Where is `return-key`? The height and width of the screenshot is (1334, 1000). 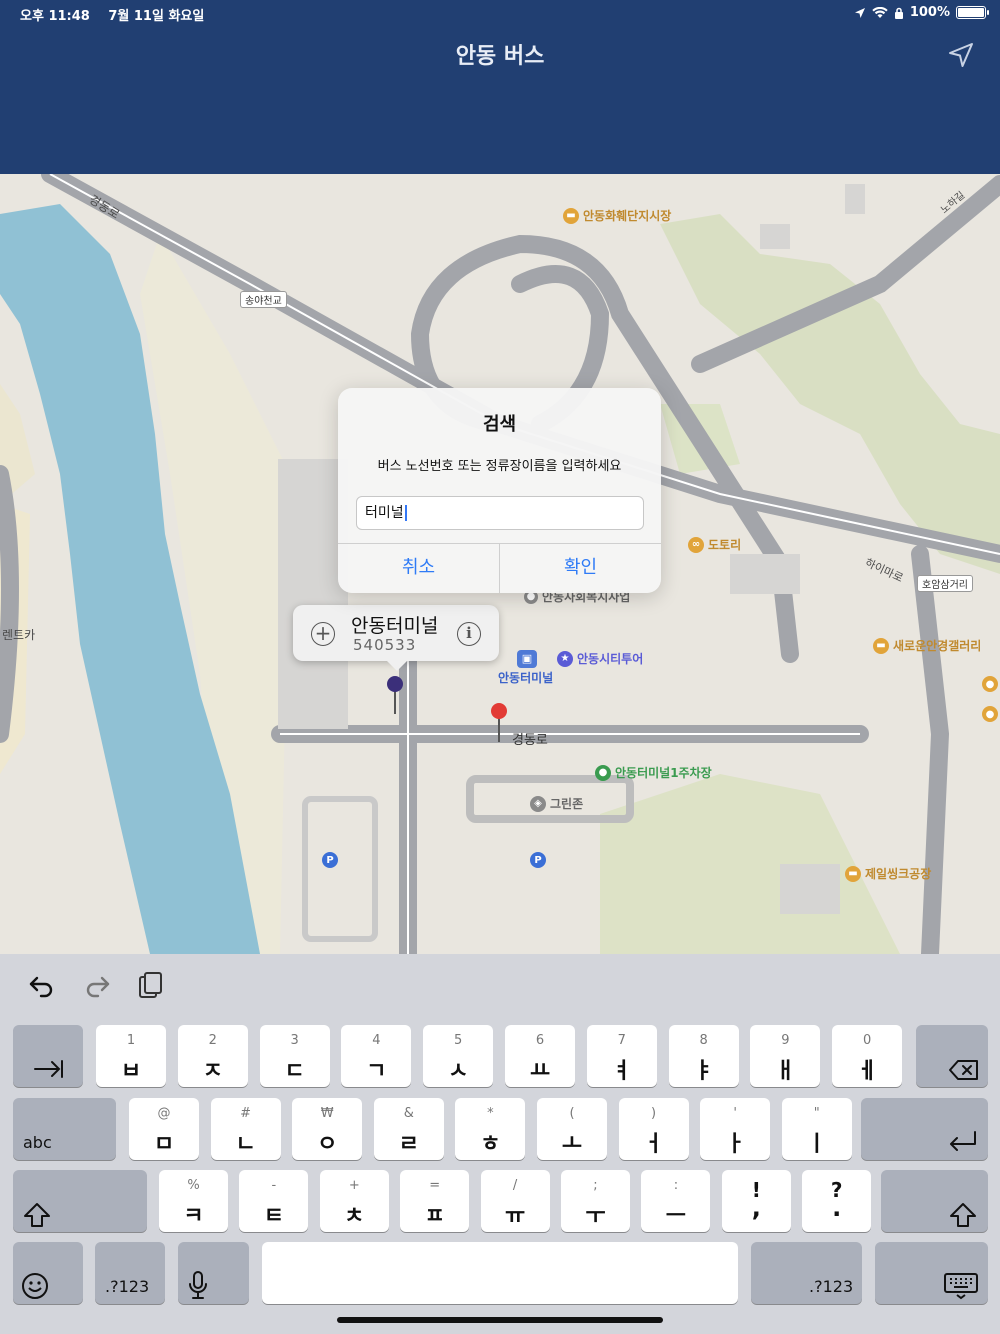 return-key is located at coordinates (924, 1129).